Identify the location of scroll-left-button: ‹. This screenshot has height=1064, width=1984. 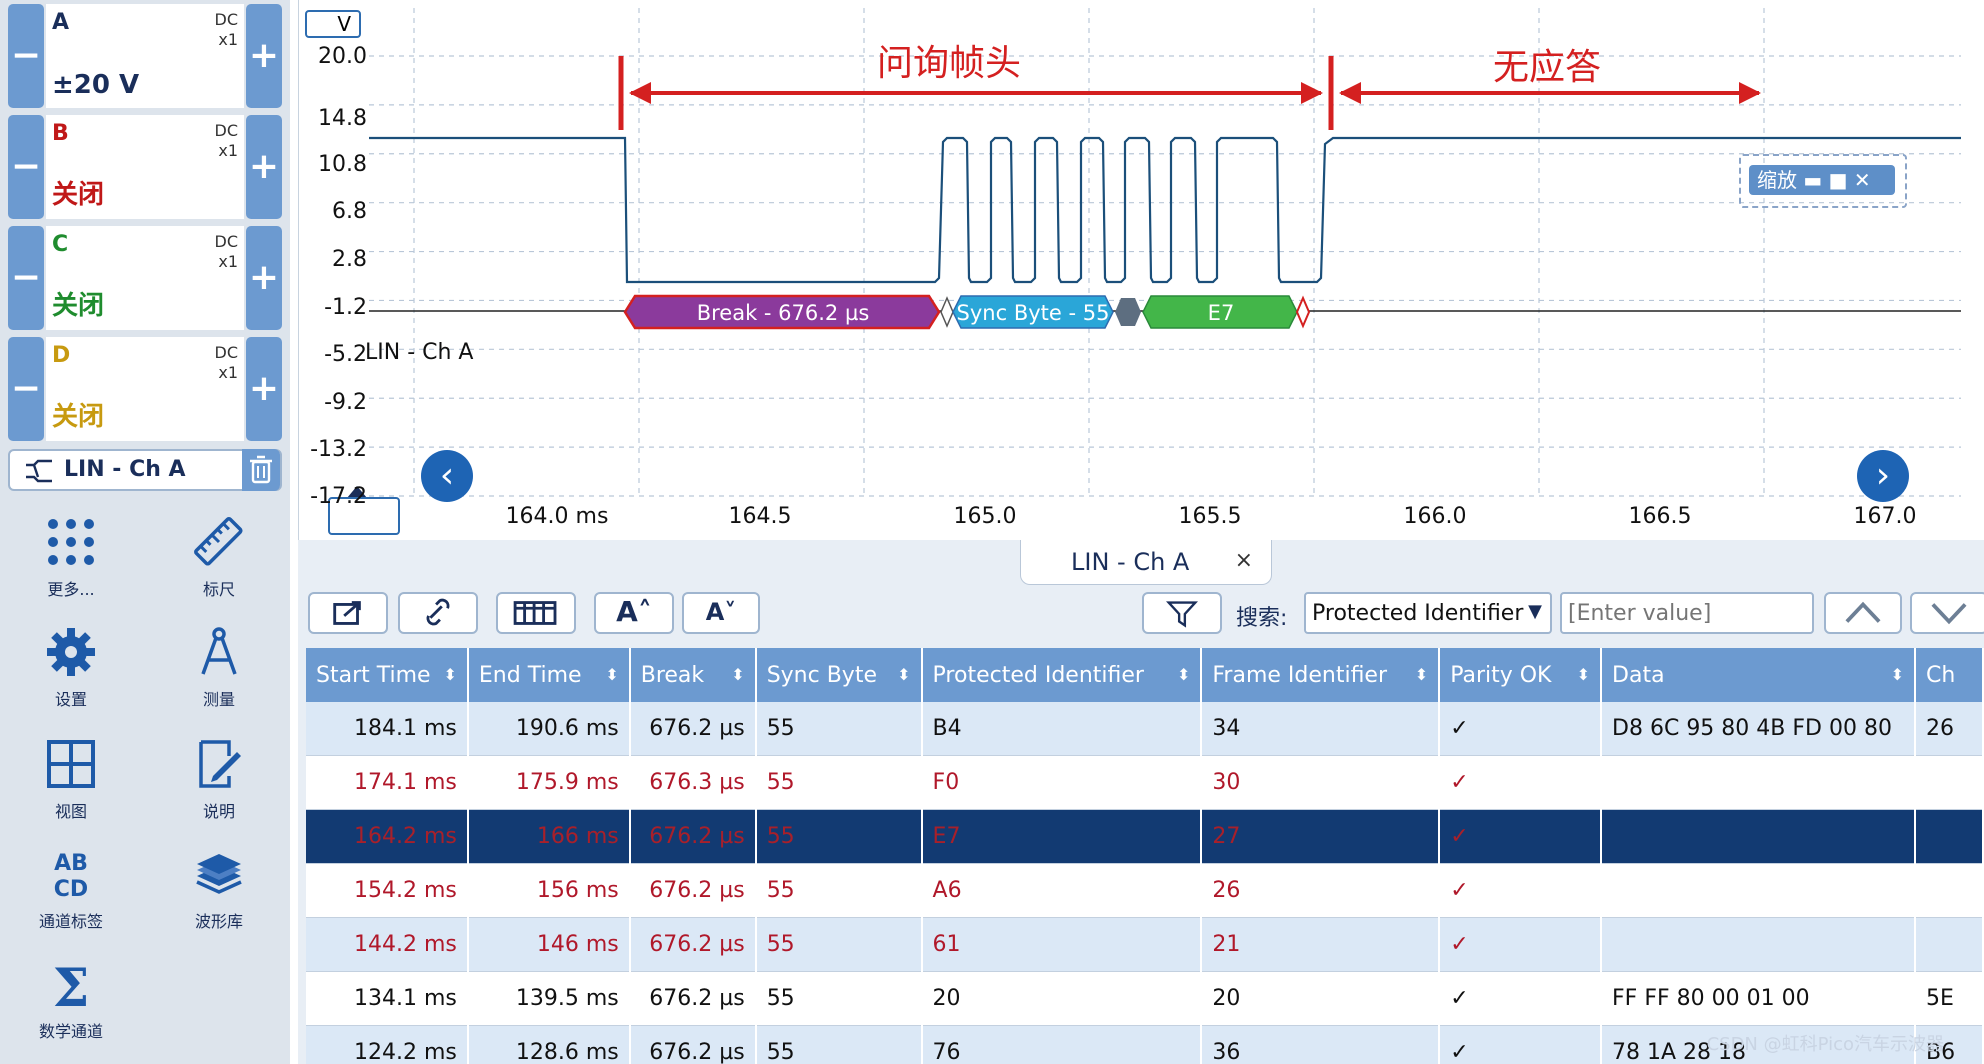
(447, 476).